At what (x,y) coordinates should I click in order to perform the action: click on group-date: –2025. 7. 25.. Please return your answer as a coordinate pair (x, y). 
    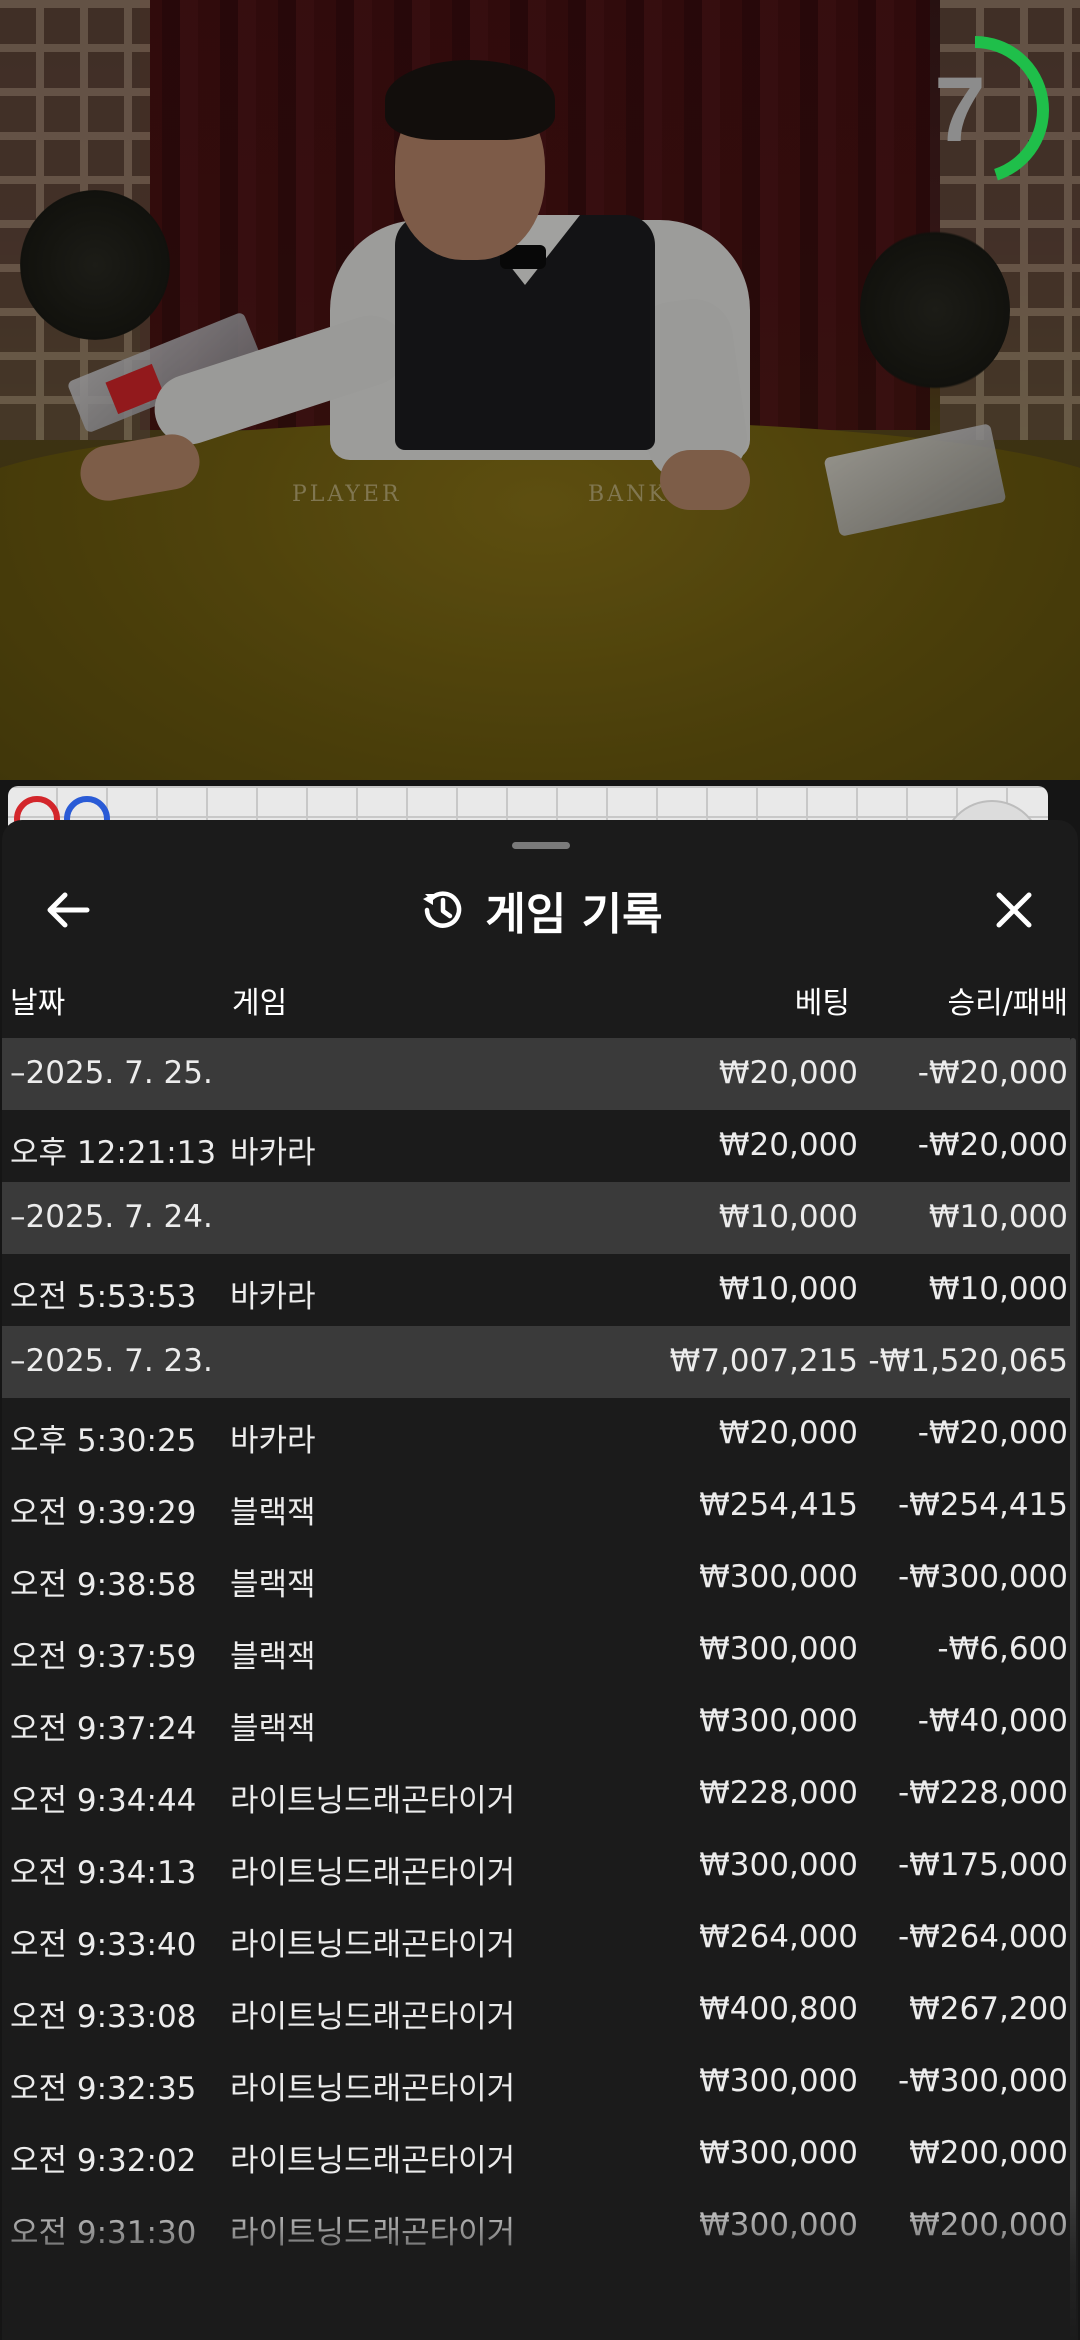
    Looking at the image, I should click on (111, 1073).